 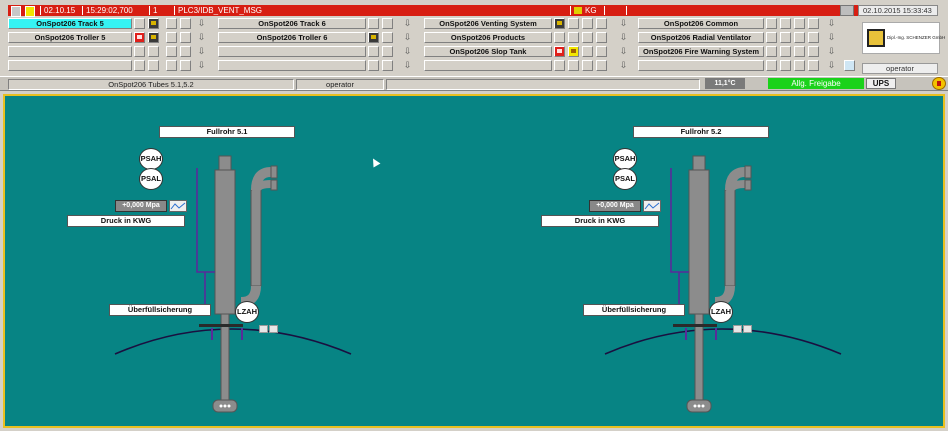 I want to click on nav-products: OnSpot206 Products, so click(x=488, y=37).